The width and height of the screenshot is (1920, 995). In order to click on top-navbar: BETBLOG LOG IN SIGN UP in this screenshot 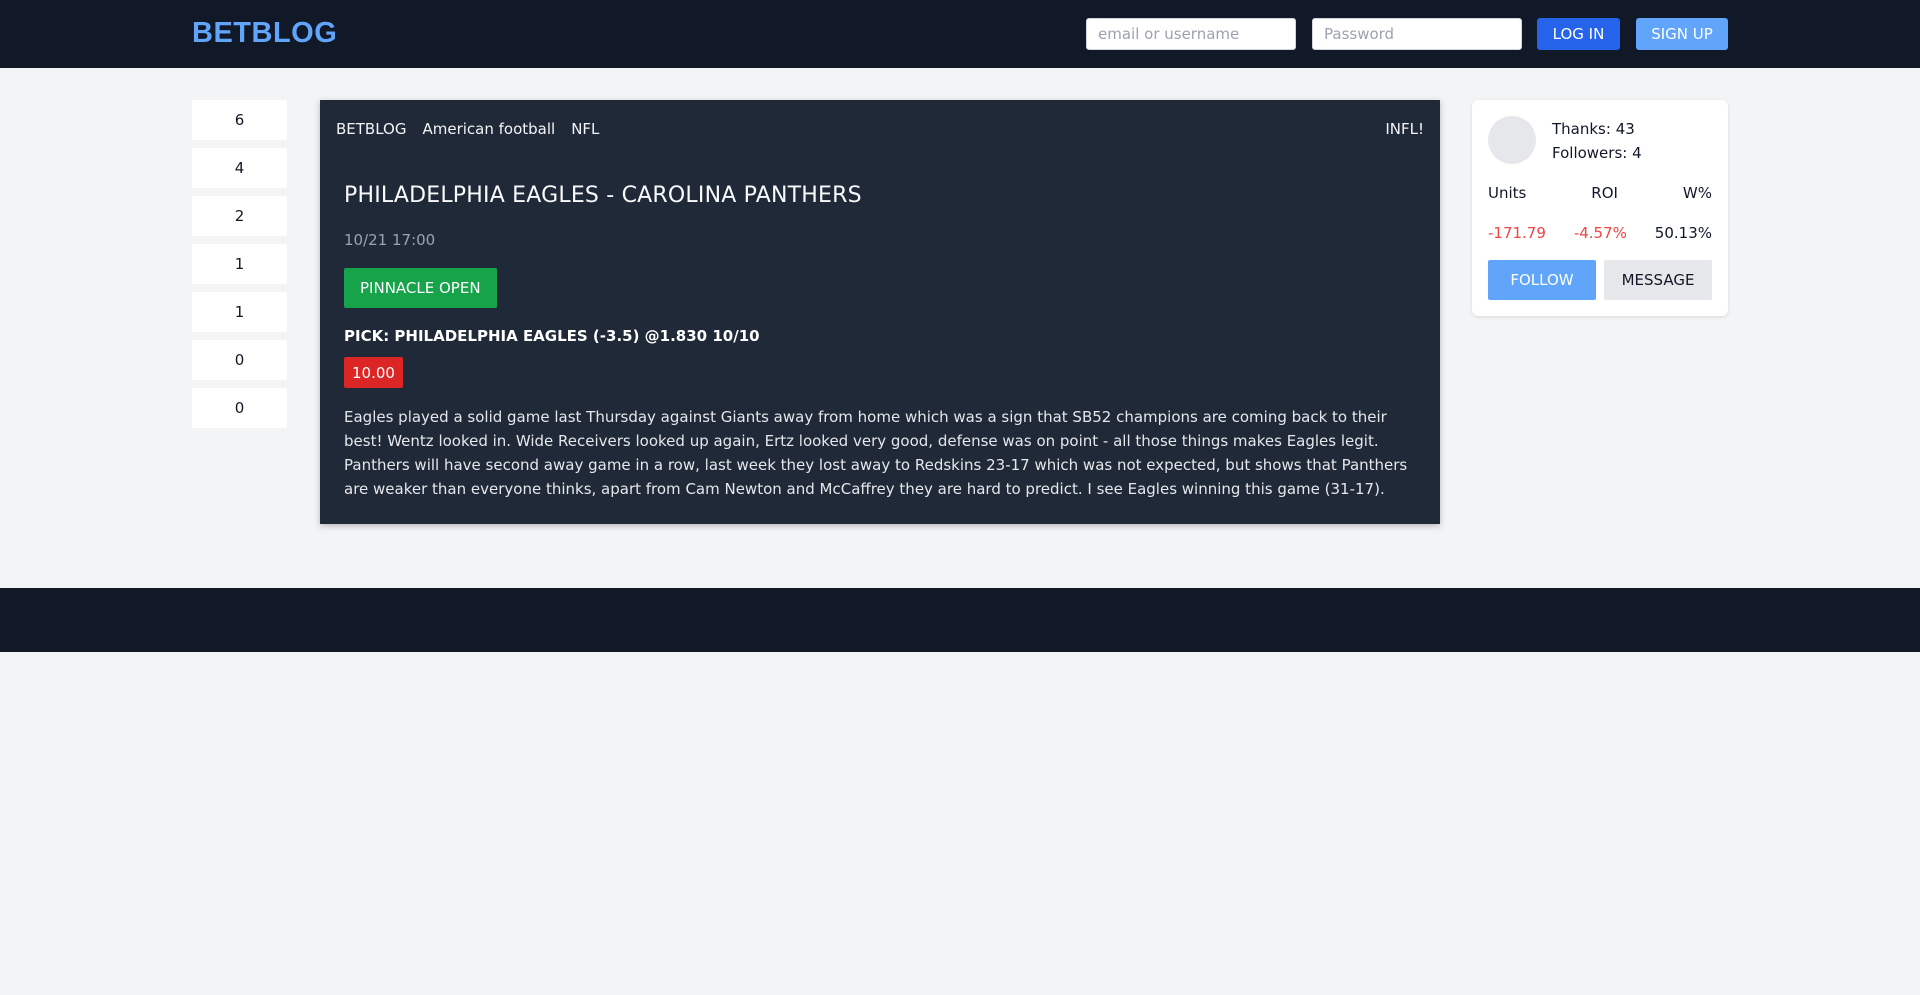, I will do `click(960, 34)`.